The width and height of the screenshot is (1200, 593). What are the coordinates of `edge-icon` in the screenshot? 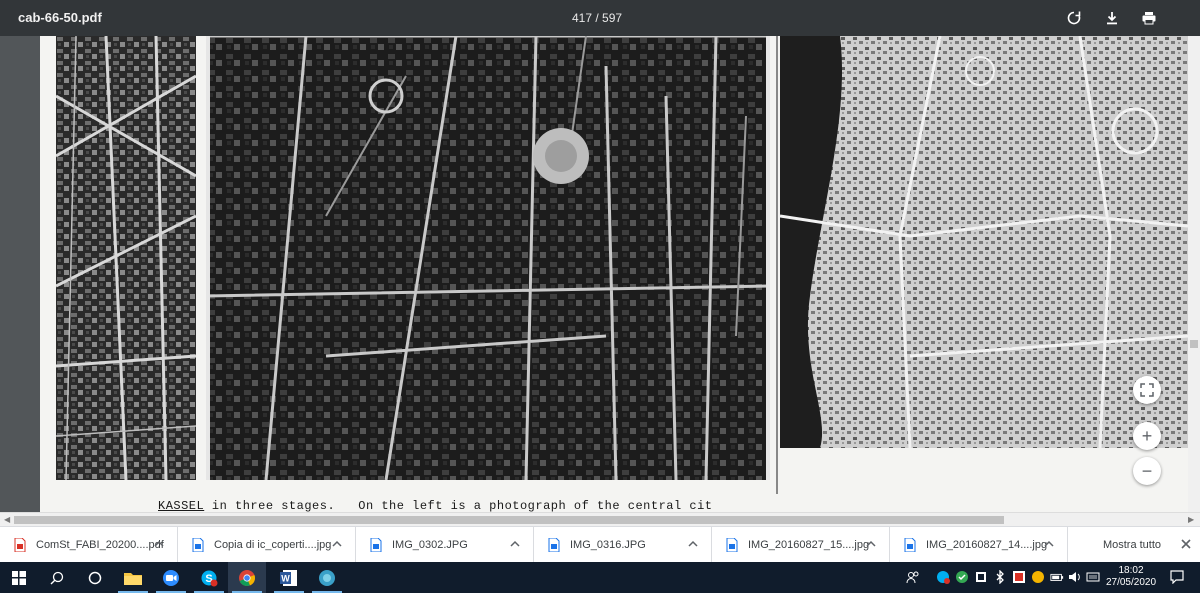 It's located at (327, 577).